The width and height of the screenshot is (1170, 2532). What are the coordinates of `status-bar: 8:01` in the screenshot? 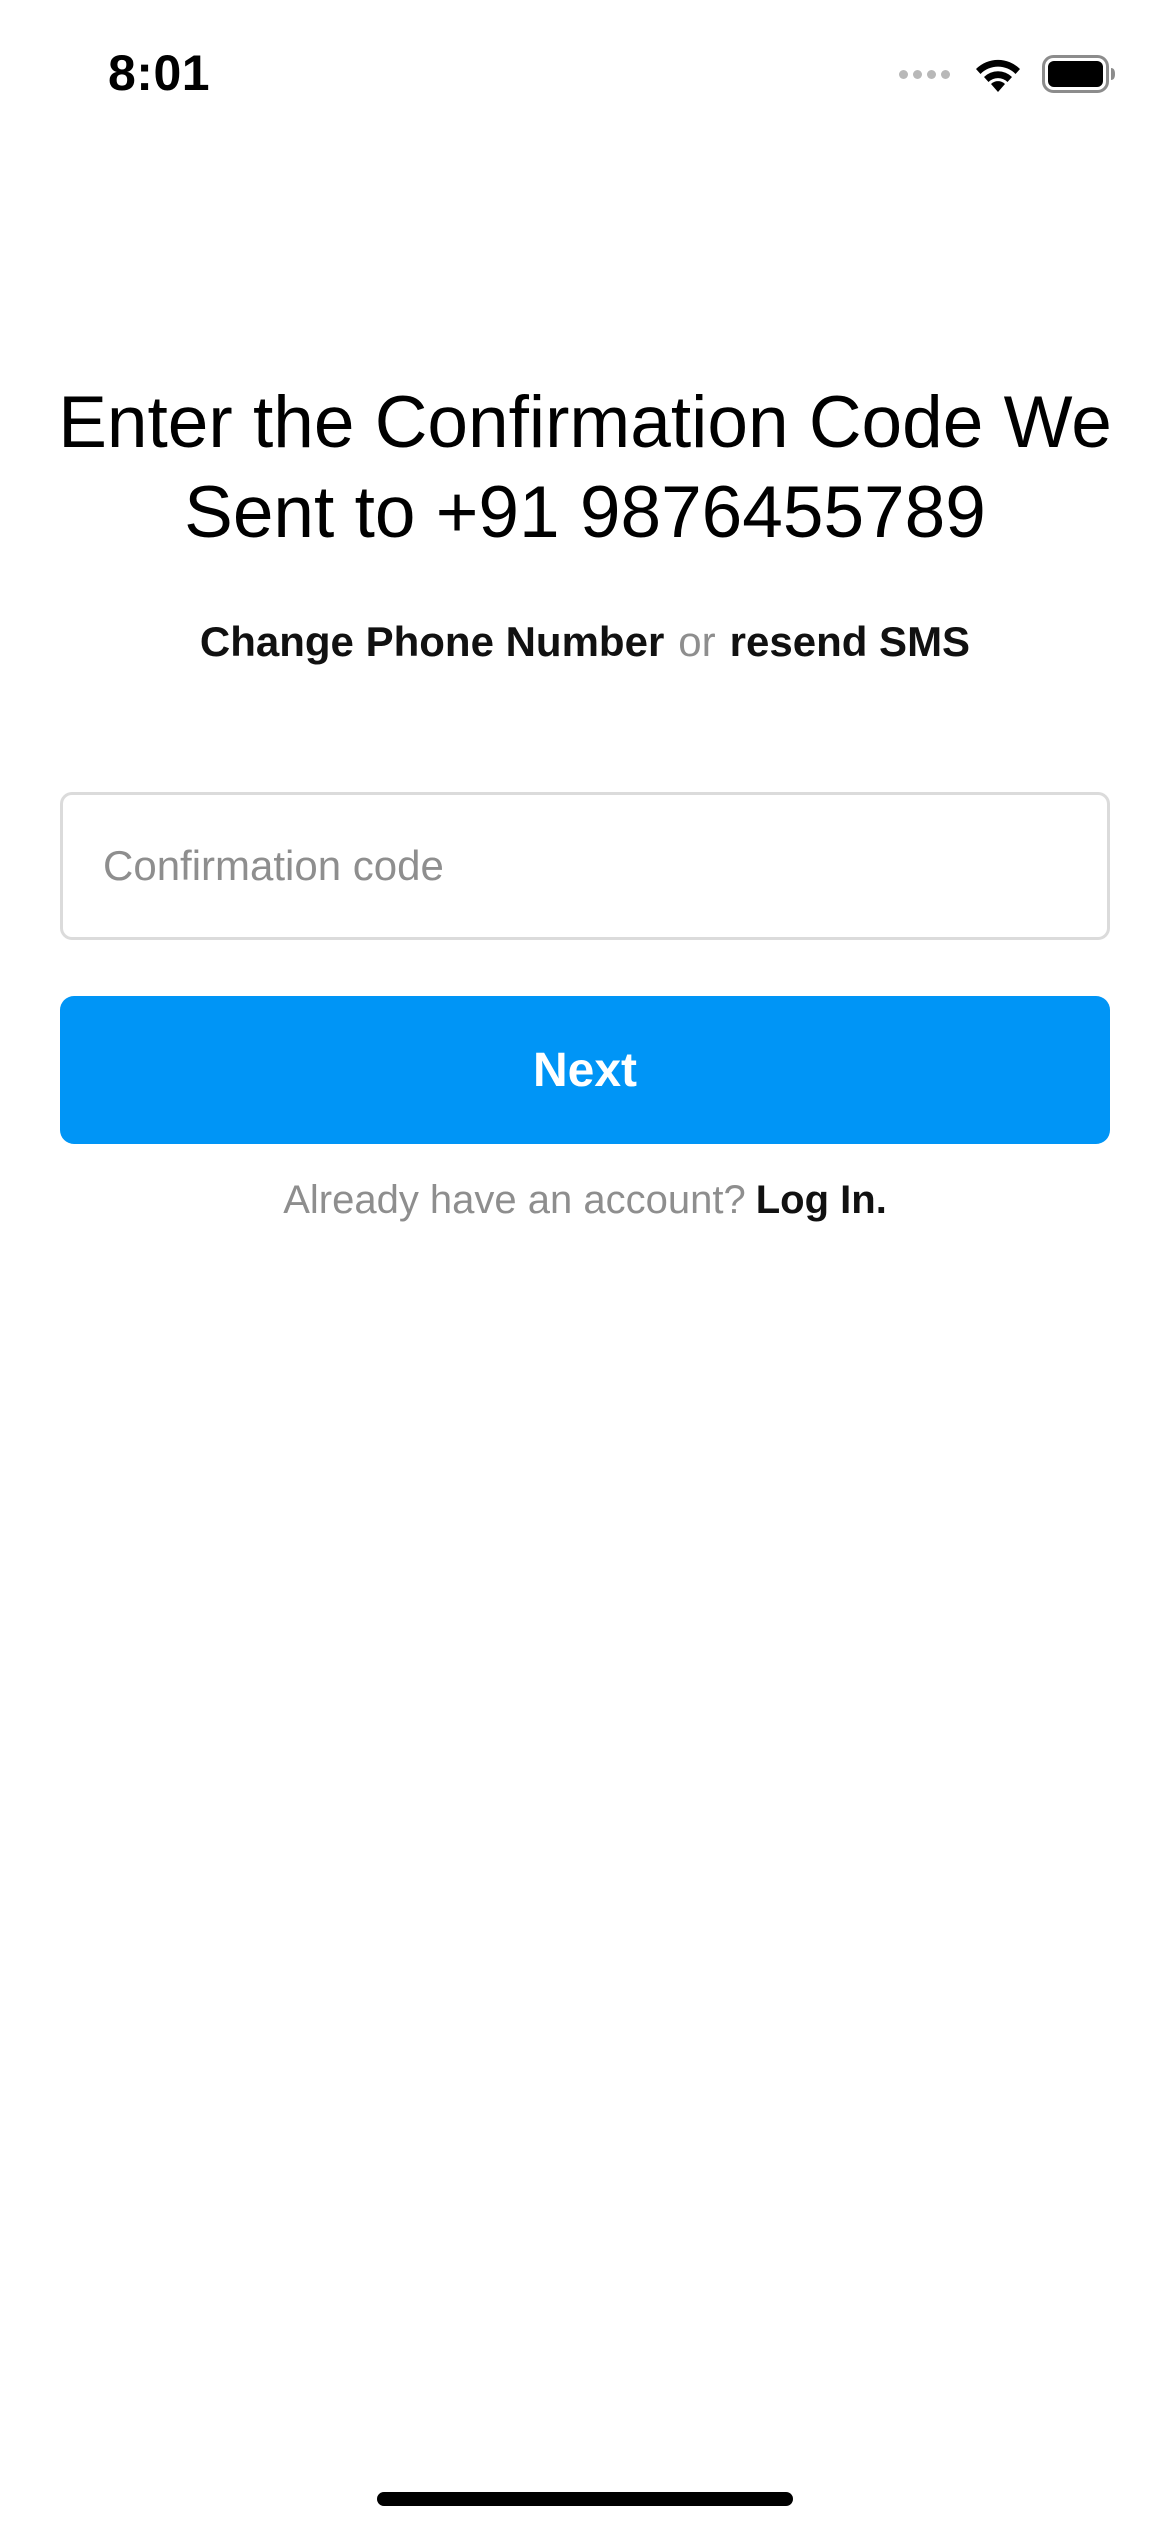 It's located at (585, 75).